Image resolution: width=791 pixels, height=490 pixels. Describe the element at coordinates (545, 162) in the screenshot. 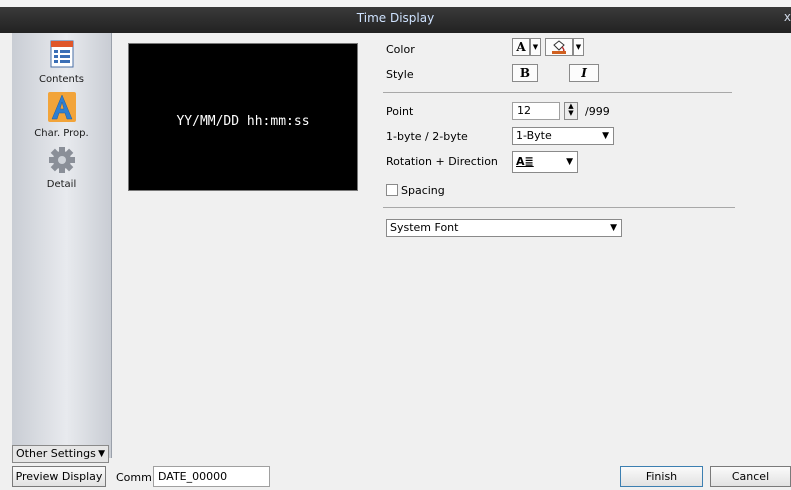

I see `rotation-select: A≣ ▼` at that location.